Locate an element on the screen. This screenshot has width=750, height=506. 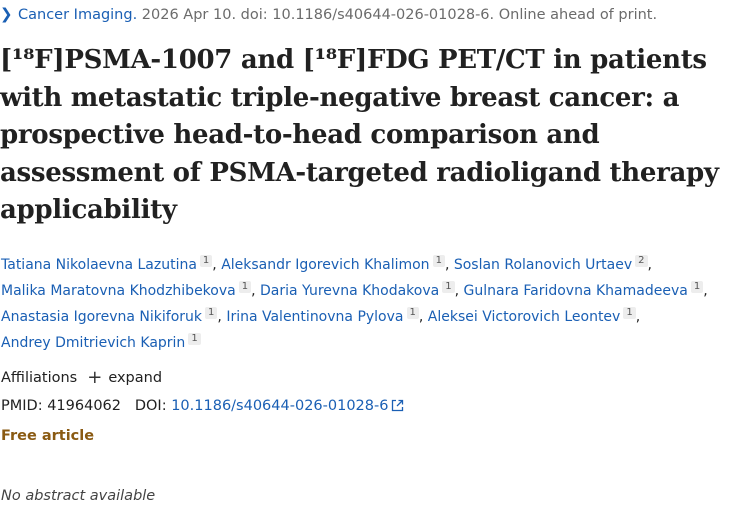
author-link: Soslan Rolanovich Urtaev is located at coordinates (543, 265).